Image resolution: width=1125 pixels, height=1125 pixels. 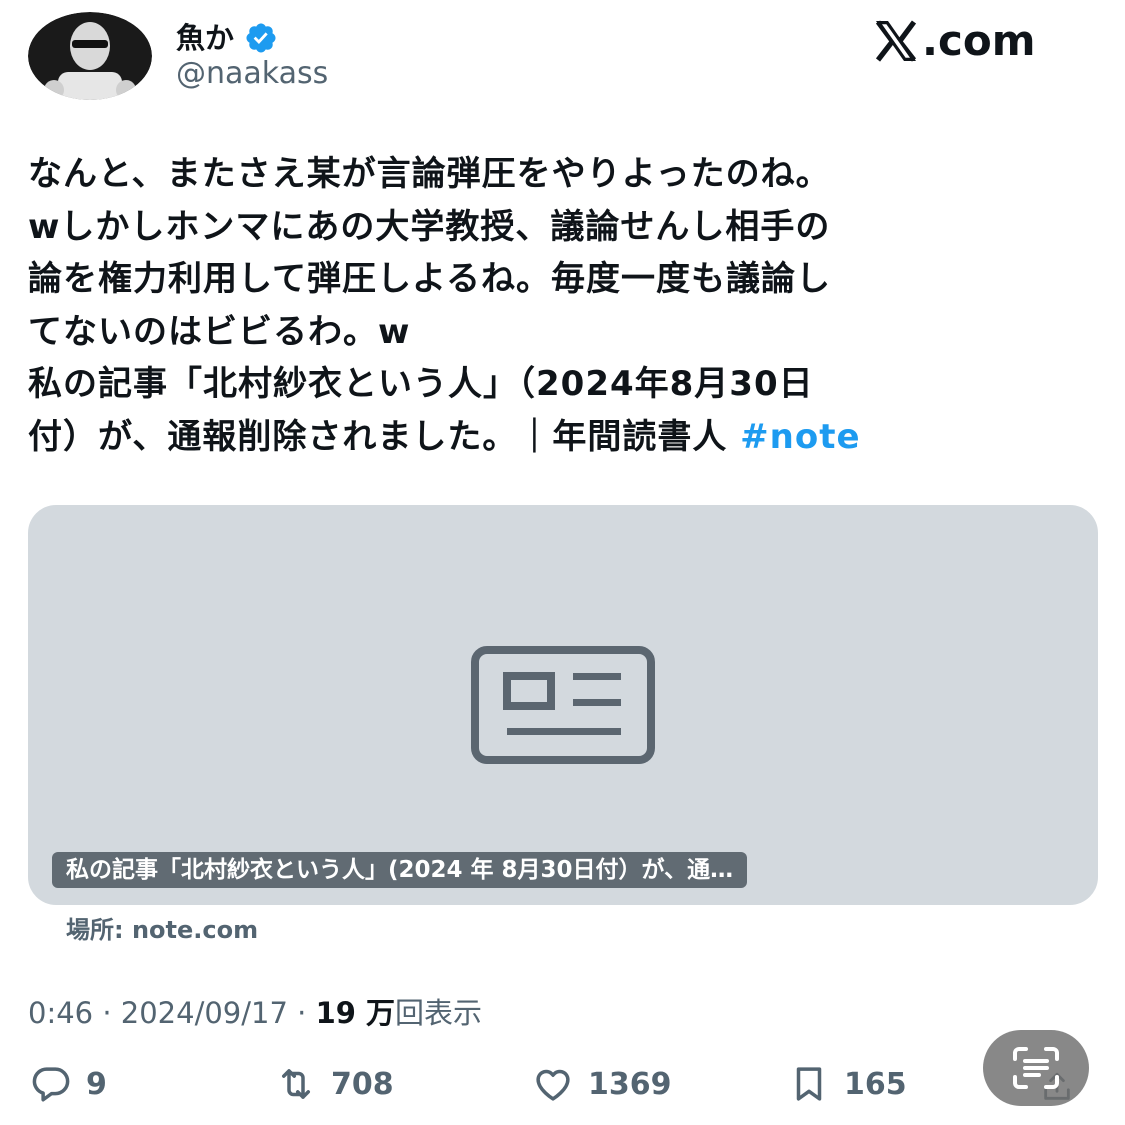 What do you see at coordinates (261, 38) in the screenshot?
I see `verified-badge-icon` at bounding box center [261, 38].